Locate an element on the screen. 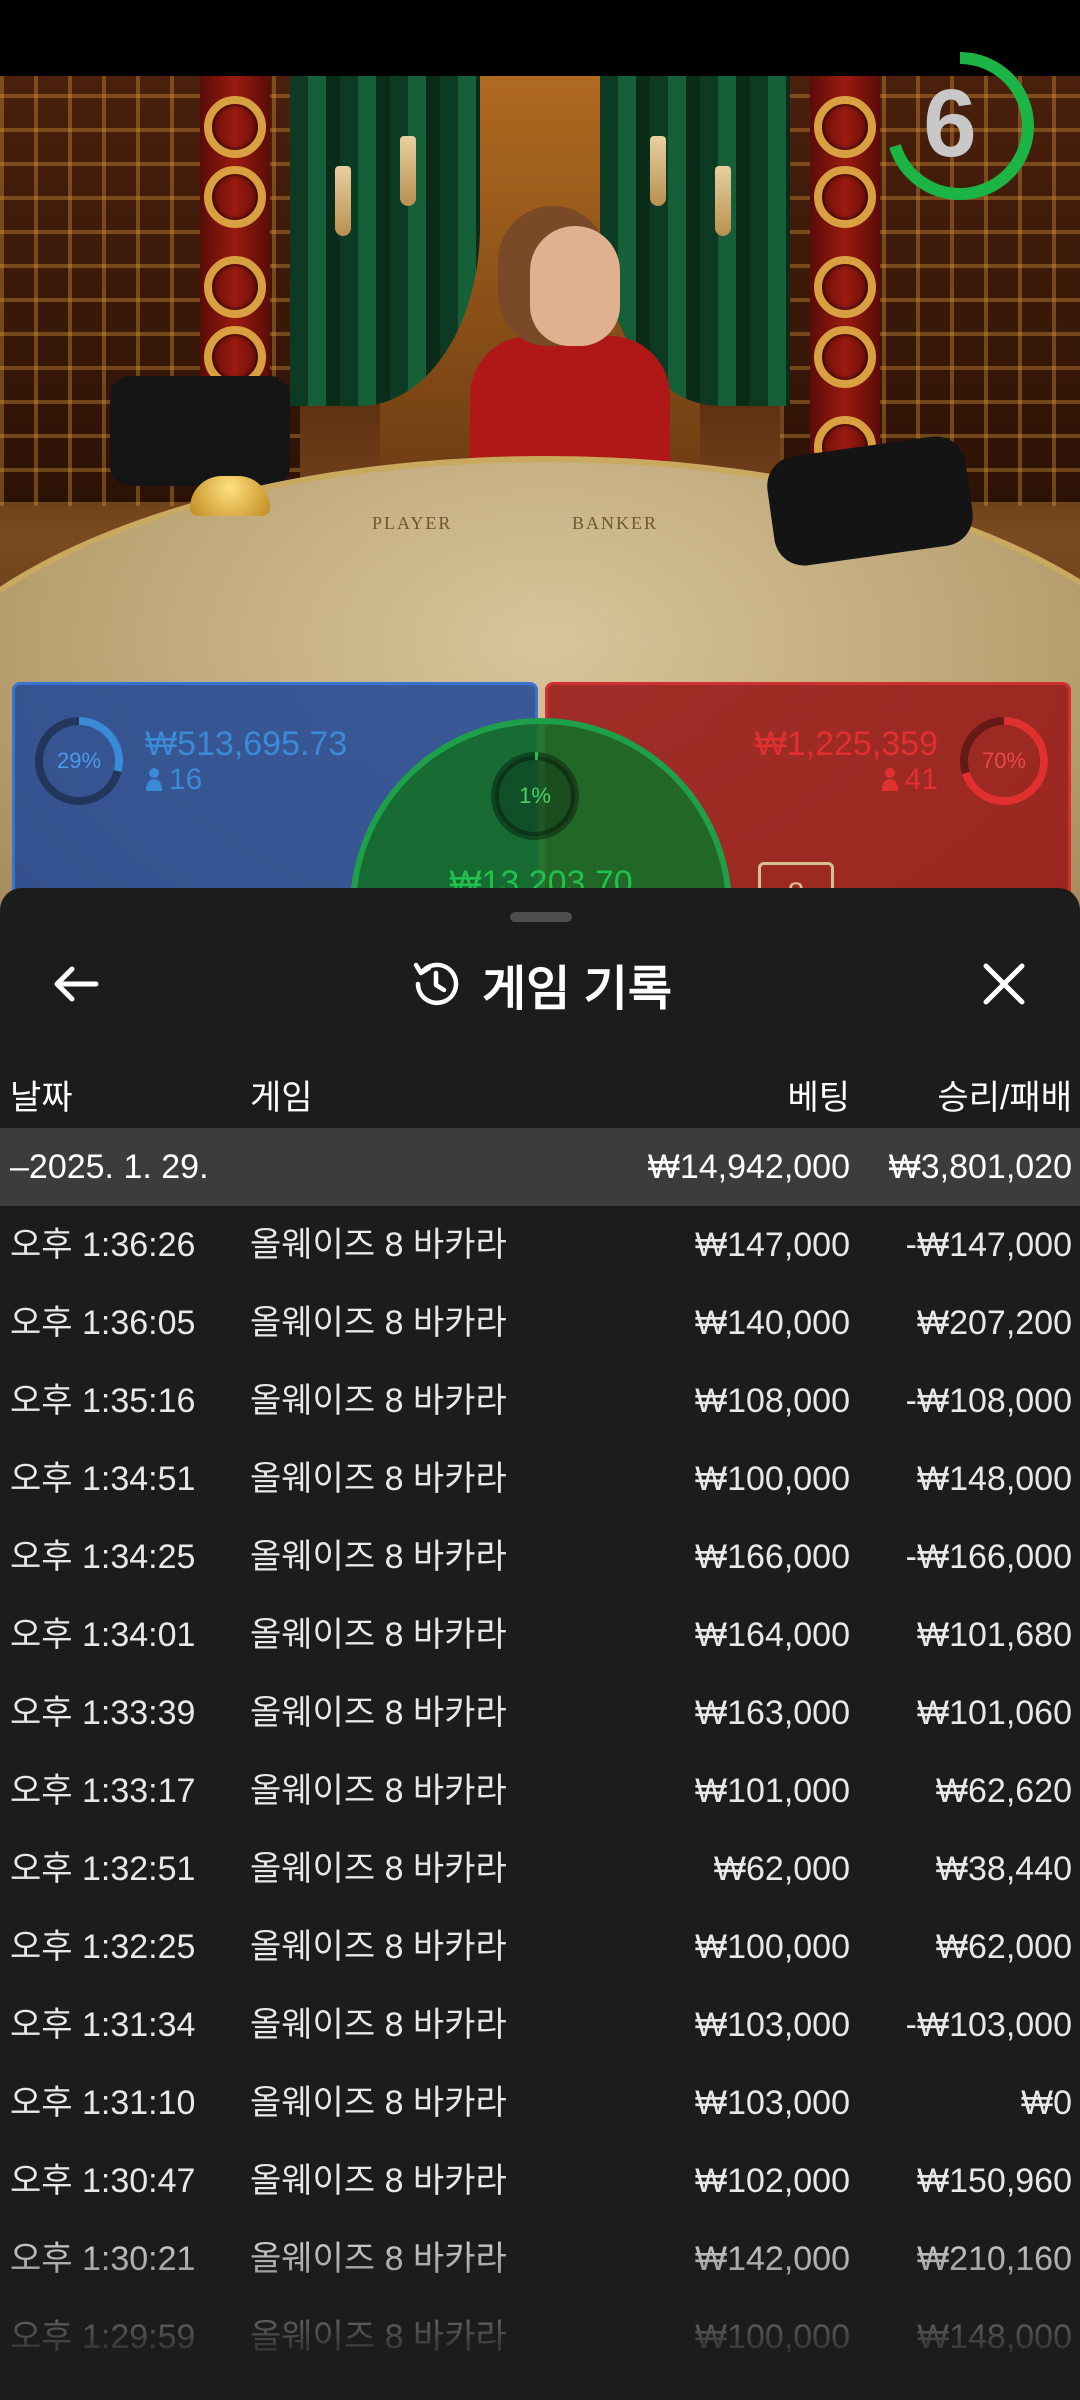 This screenshot has width=1080, height=2400. row-time: 오후 1:30:47 is located at coordinates (103, 2181).